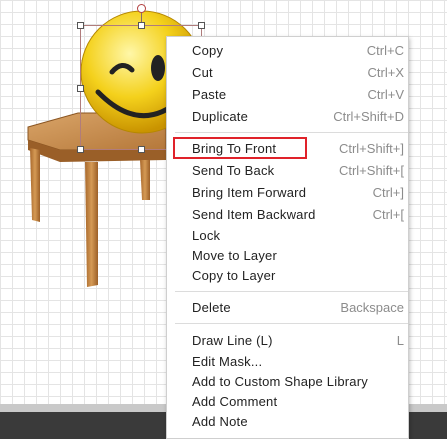 The image size is (447, 439). I want to click on resize-handle-top-right, so click(201, 25).